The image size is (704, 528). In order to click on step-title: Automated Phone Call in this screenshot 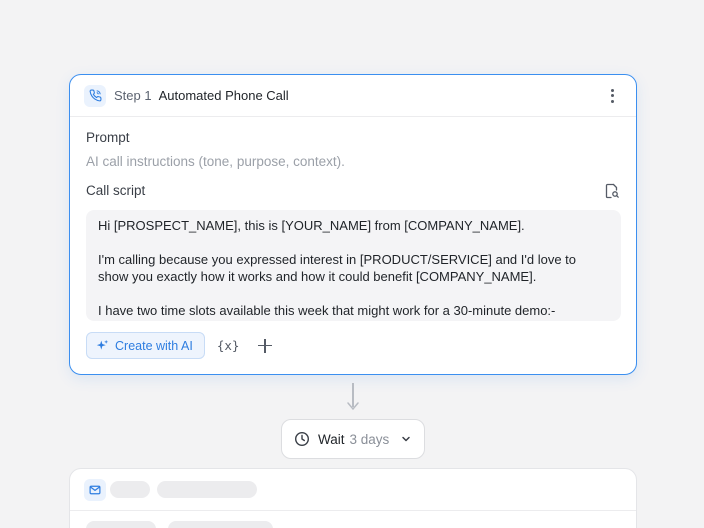, I will do `click(223, 95)`.